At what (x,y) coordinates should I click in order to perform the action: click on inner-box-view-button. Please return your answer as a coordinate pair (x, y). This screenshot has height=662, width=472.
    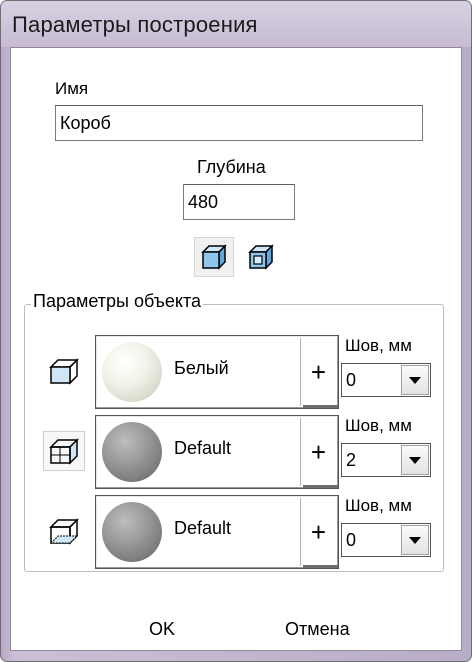
    Looking at the image, I should click on (261, 257).